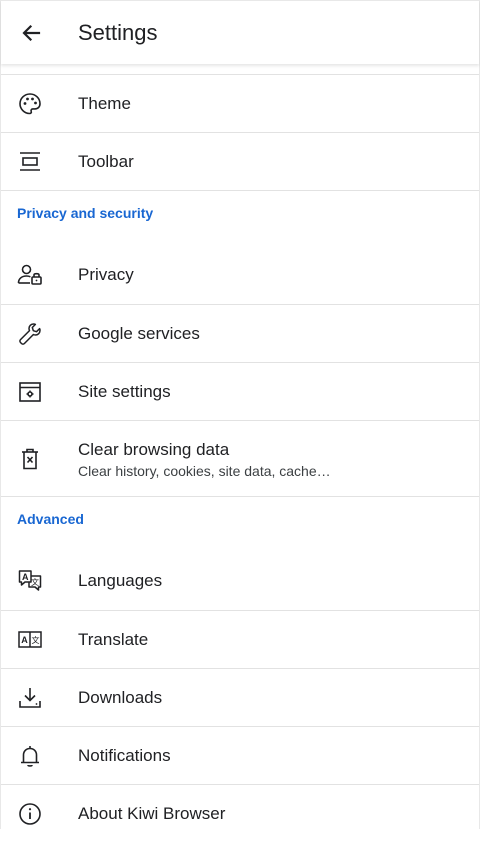  I want to click on trash-x-icon, so click(30, 459).